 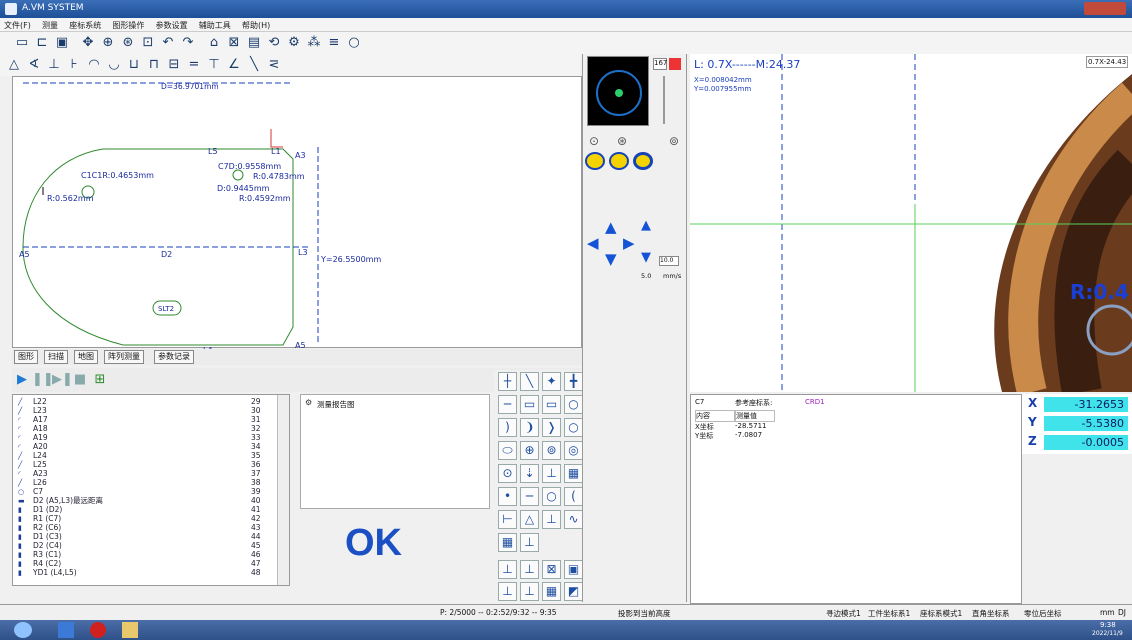 What do you see at coordinates (507, 473) in the screenshot?
I see `target-tool-icon: ⊙` at bounding box center [507, 473].